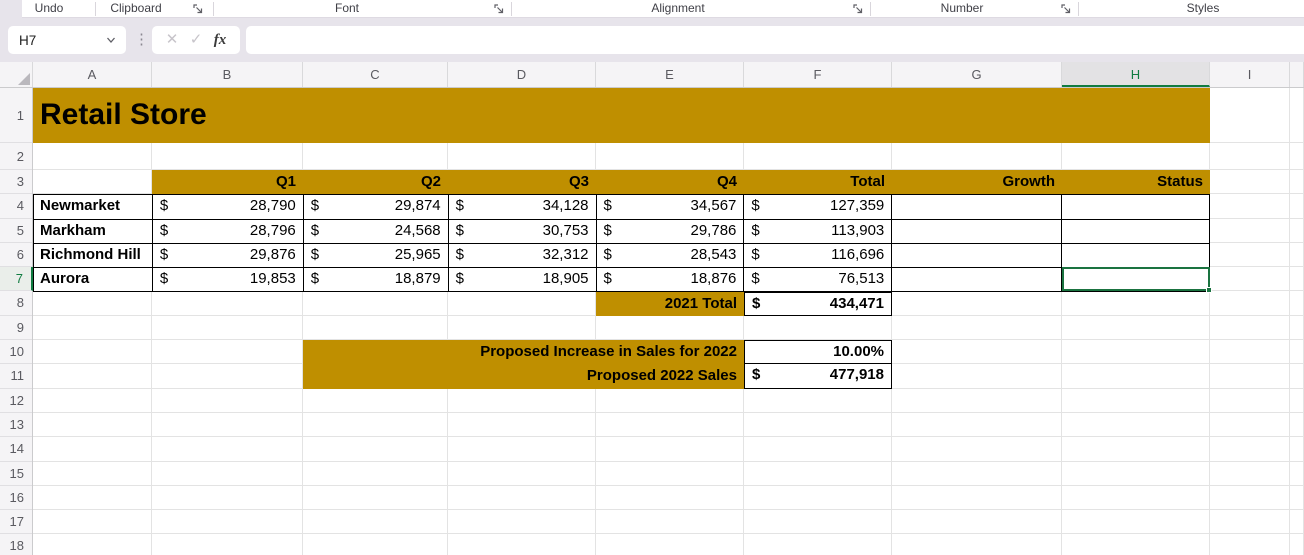  Describe the element at coordinates (141, 40) in the screenshot. I see `formula-bar-drag-handle-icon: ⋮` at that location.